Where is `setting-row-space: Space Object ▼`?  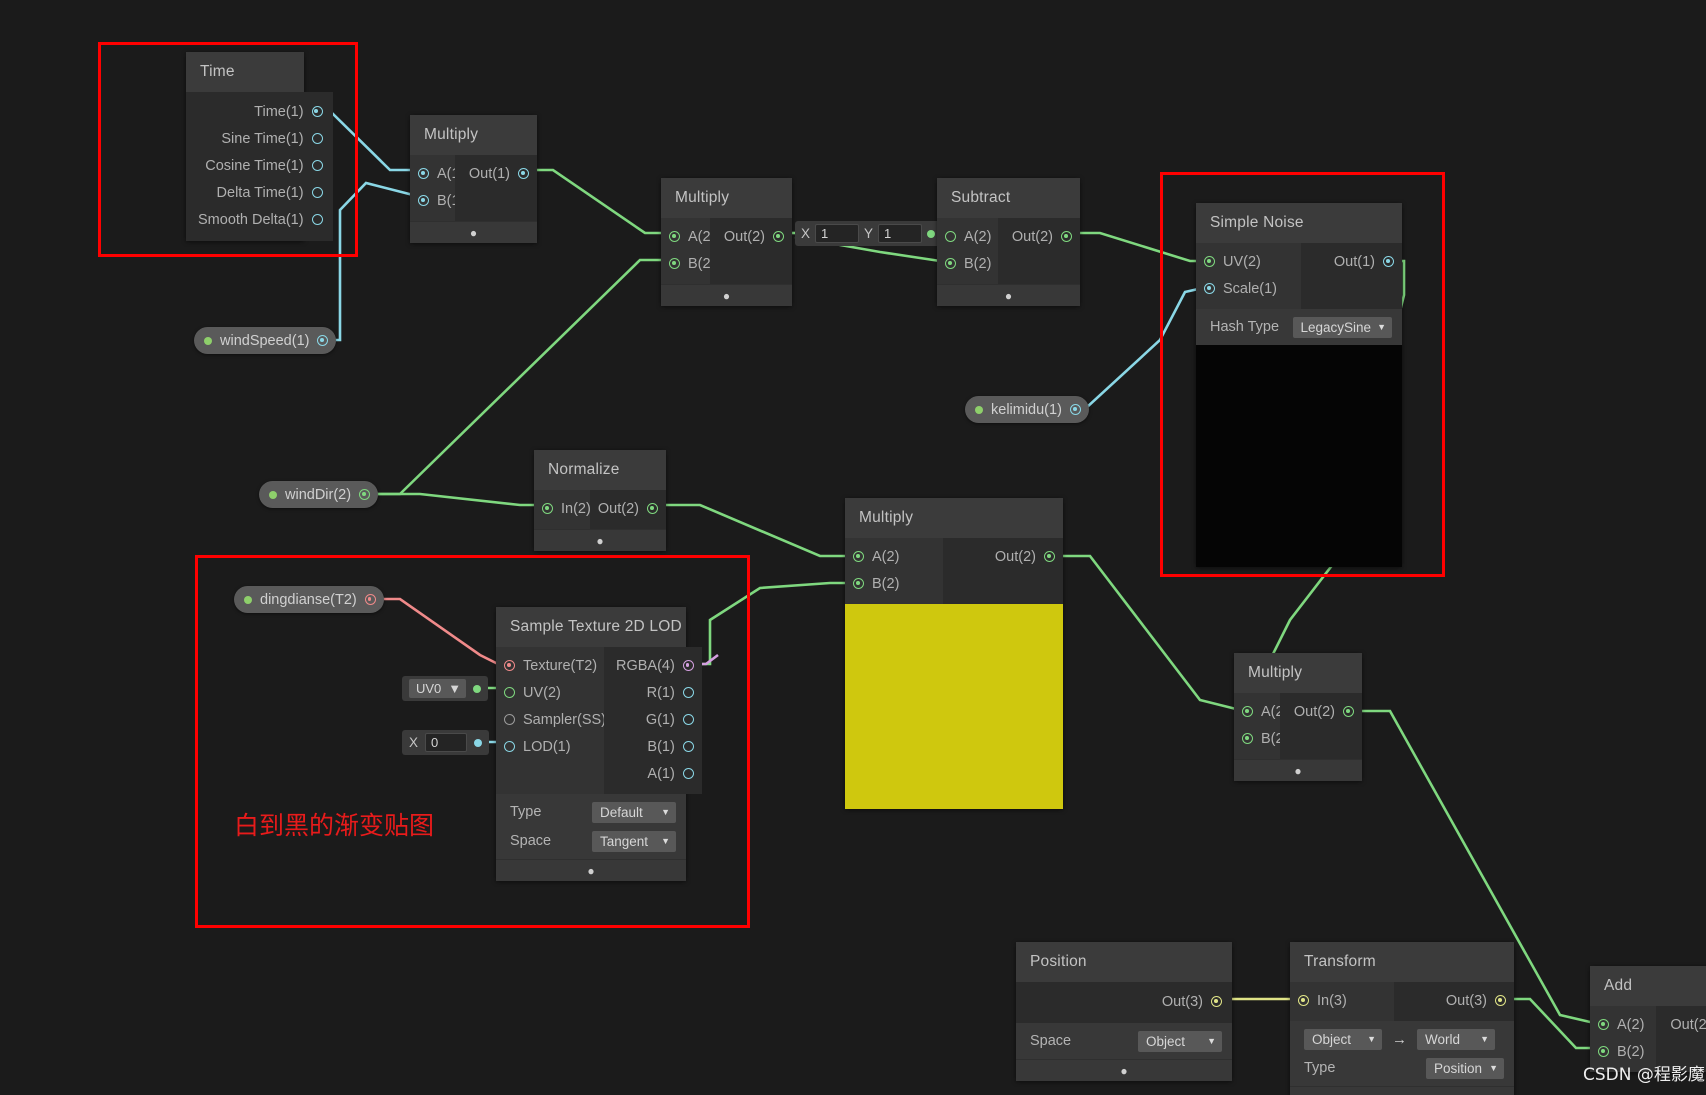
setting-row-space: Space Object ▼ is located at coordinates (1126, 1041).